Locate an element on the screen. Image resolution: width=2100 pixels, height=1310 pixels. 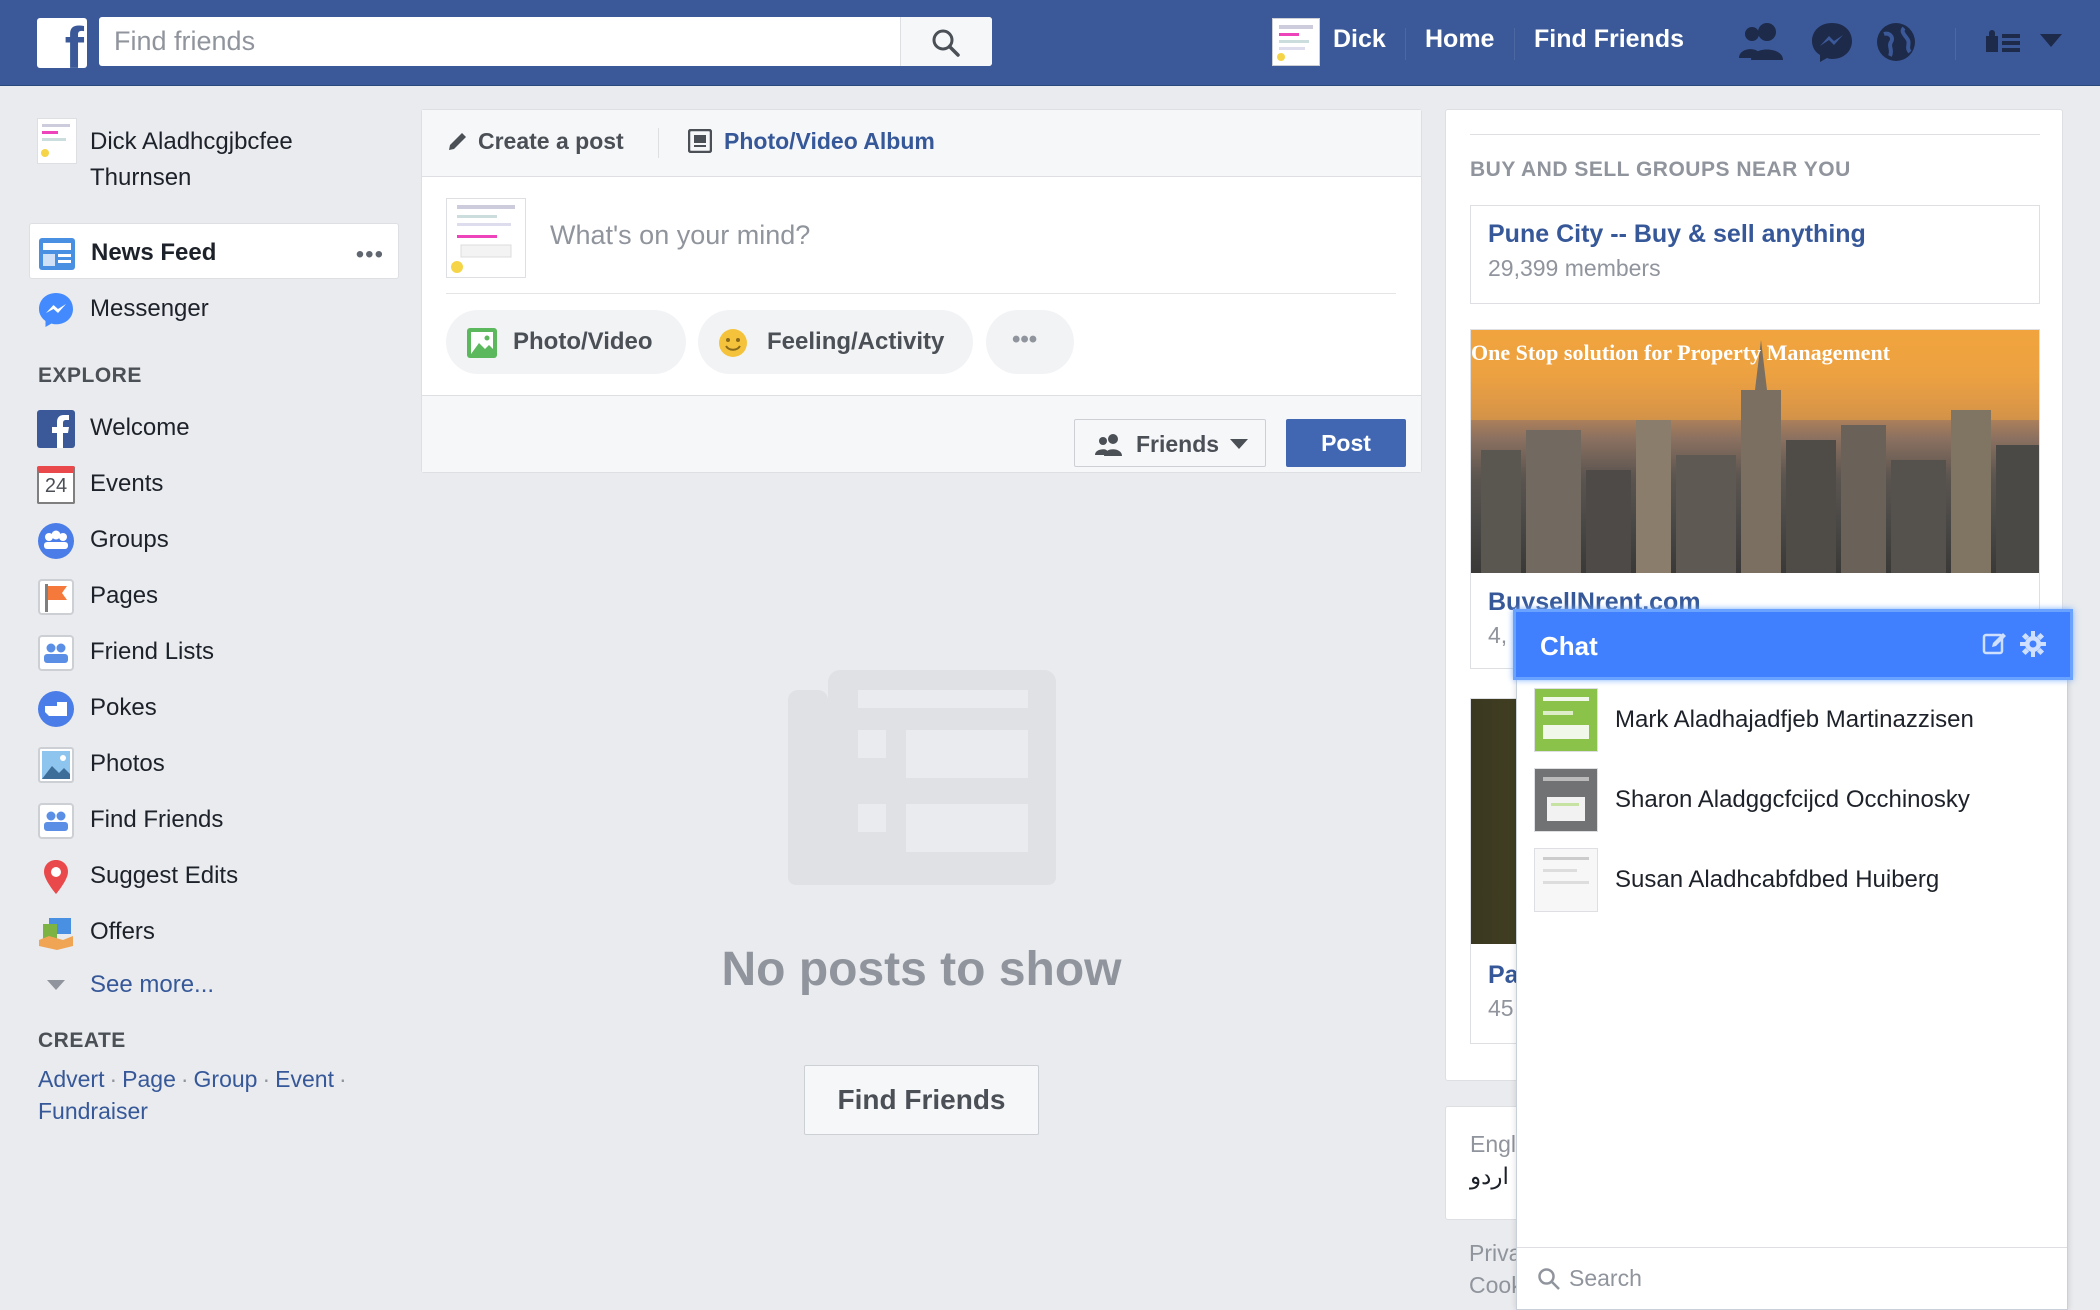
buy-sell-groups-title: BUY AND SELL GROUPS NEAR YOU is located at coordinates (1660, 169).